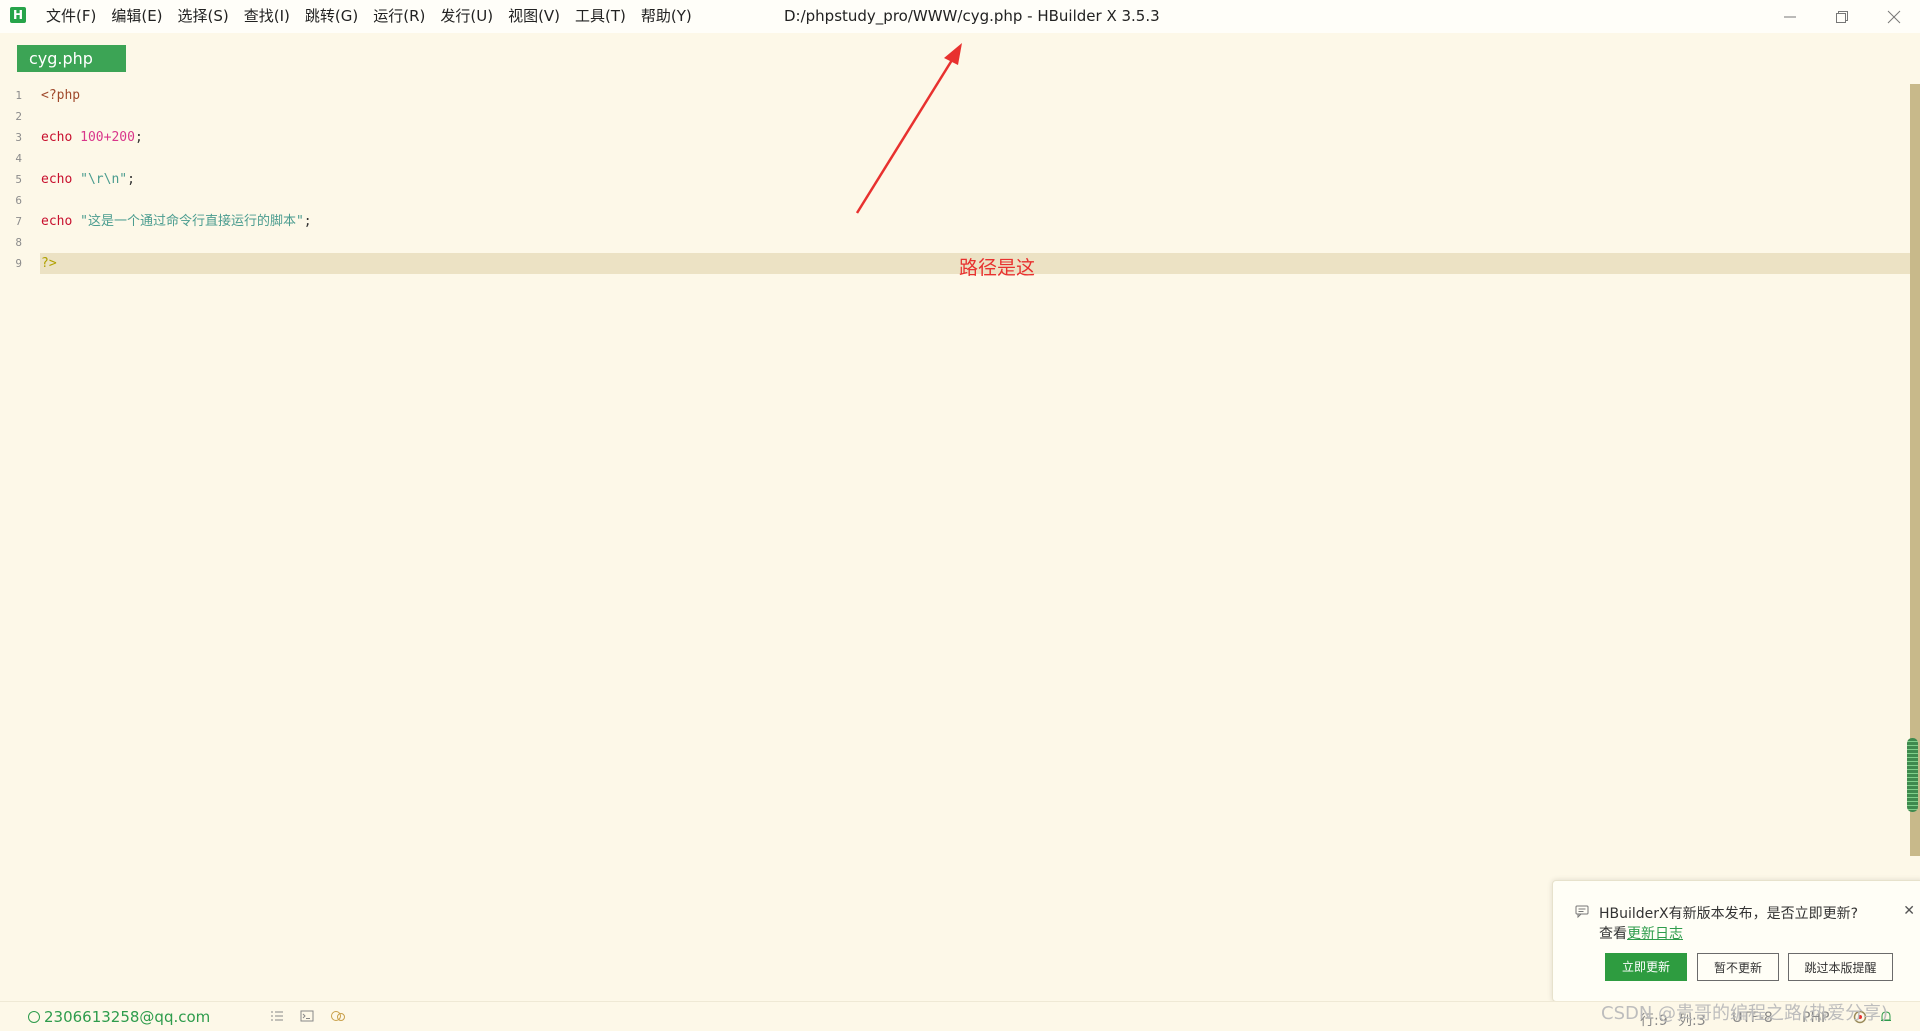 Image resolution: width=1920 pixels, height=1031 pixels. What do you see at coordinates (18, 137) in the screenshot?
I see `line-number: 3` at bounding box center [18, 137].